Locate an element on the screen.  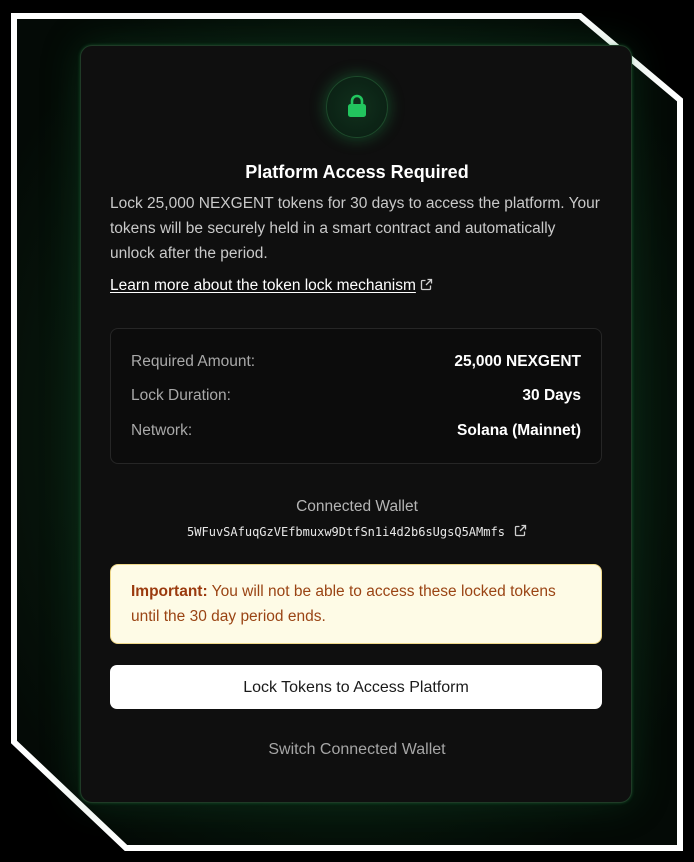
detail-value: 25,000 NEXGENT is located at coordinates (517, 361).